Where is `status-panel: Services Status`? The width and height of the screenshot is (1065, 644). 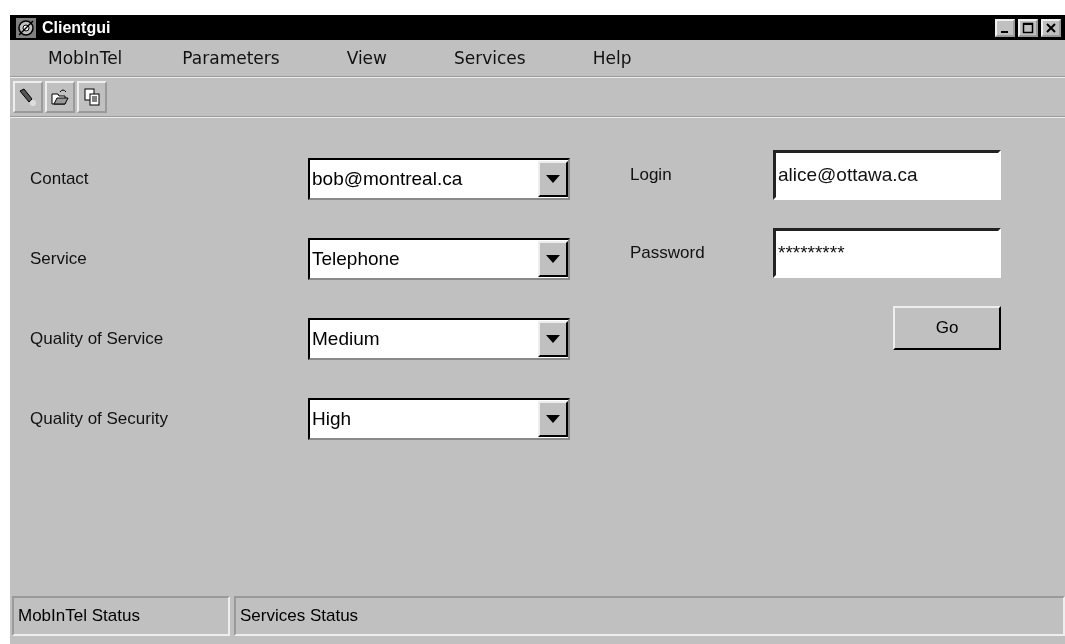 status-panel: Services Status is located at coordinates (649, 616).